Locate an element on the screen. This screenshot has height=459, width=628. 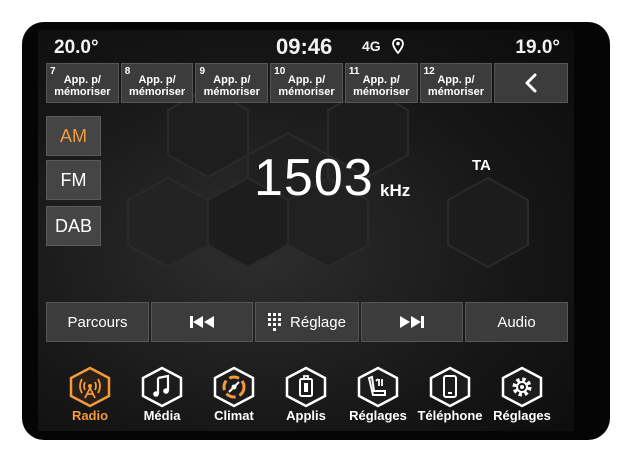
nav-climate-label: Climat is located at coordinates (234, 415).